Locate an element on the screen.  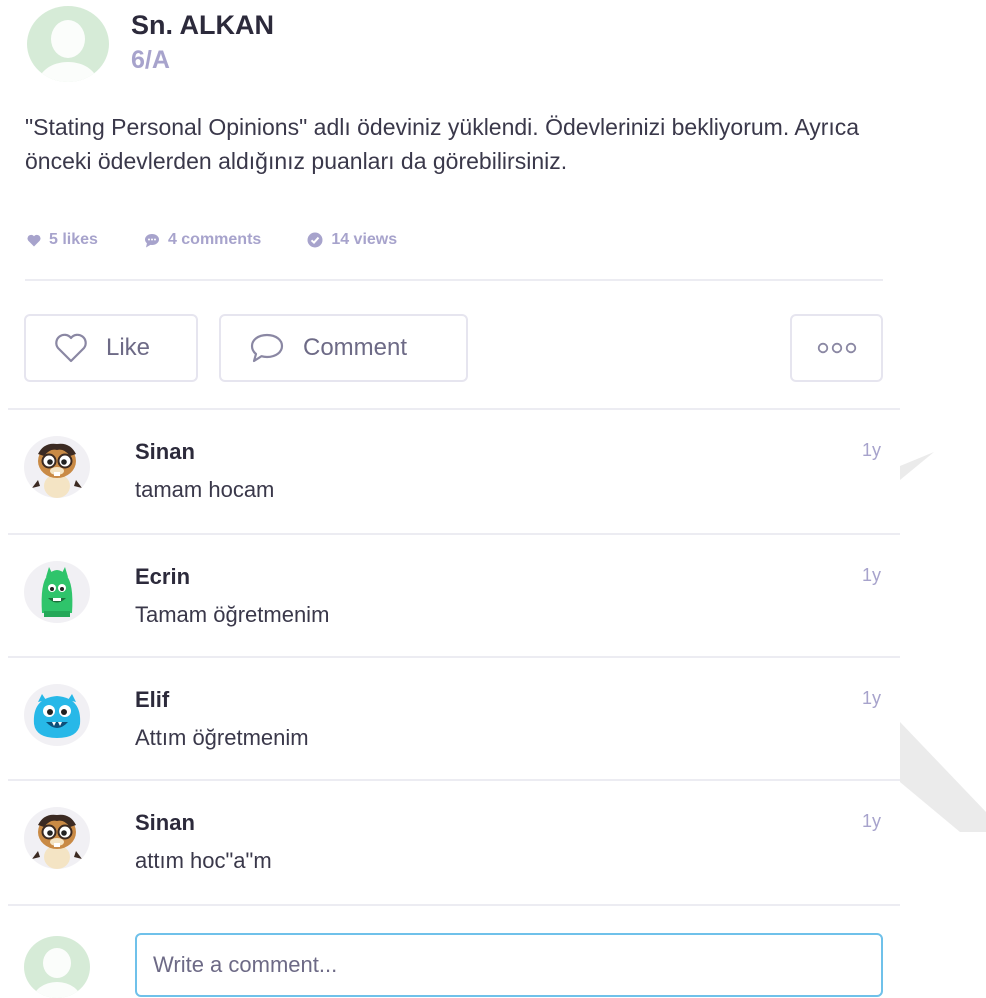
heart-outline-icon is located at coordinates (71, 348).